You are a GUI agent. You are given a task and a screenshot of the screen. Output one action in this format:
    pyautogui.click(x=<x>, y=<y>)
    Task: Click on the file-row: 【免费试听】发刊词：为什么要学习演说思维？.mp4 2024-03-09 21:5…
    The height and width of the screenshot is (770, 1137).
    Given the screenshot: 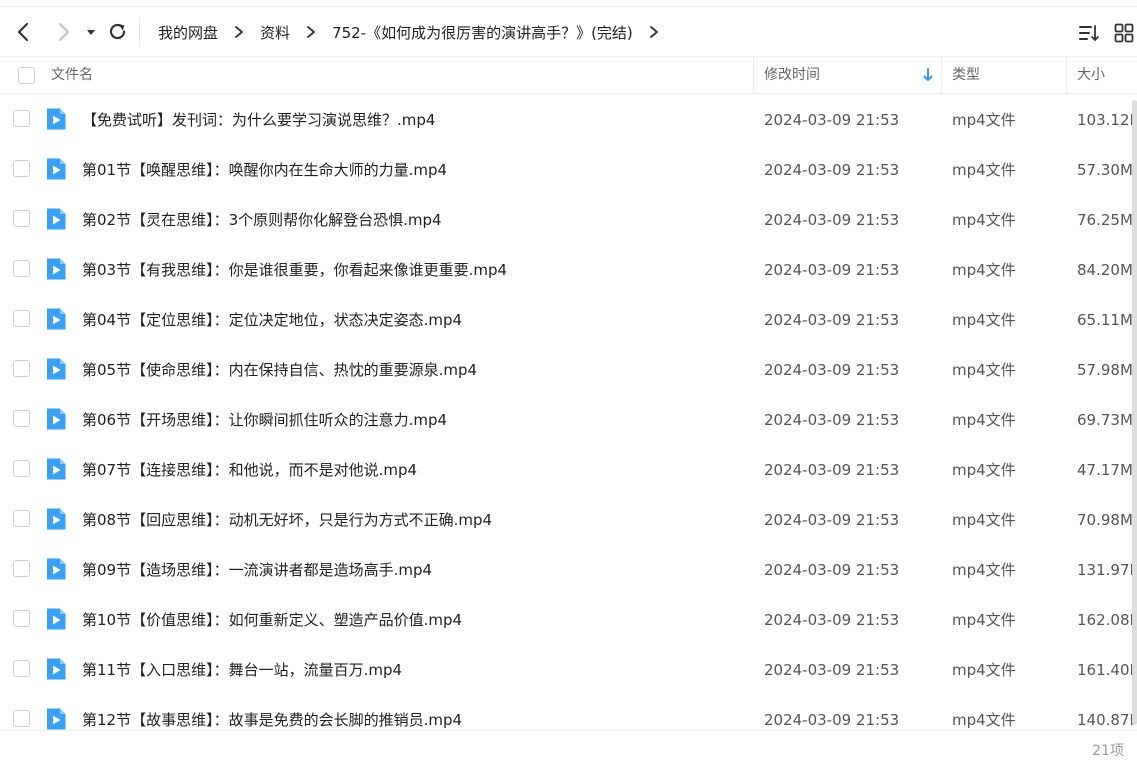 What is the action you would take?
    pyautogui.click(x=568, y=120)
    